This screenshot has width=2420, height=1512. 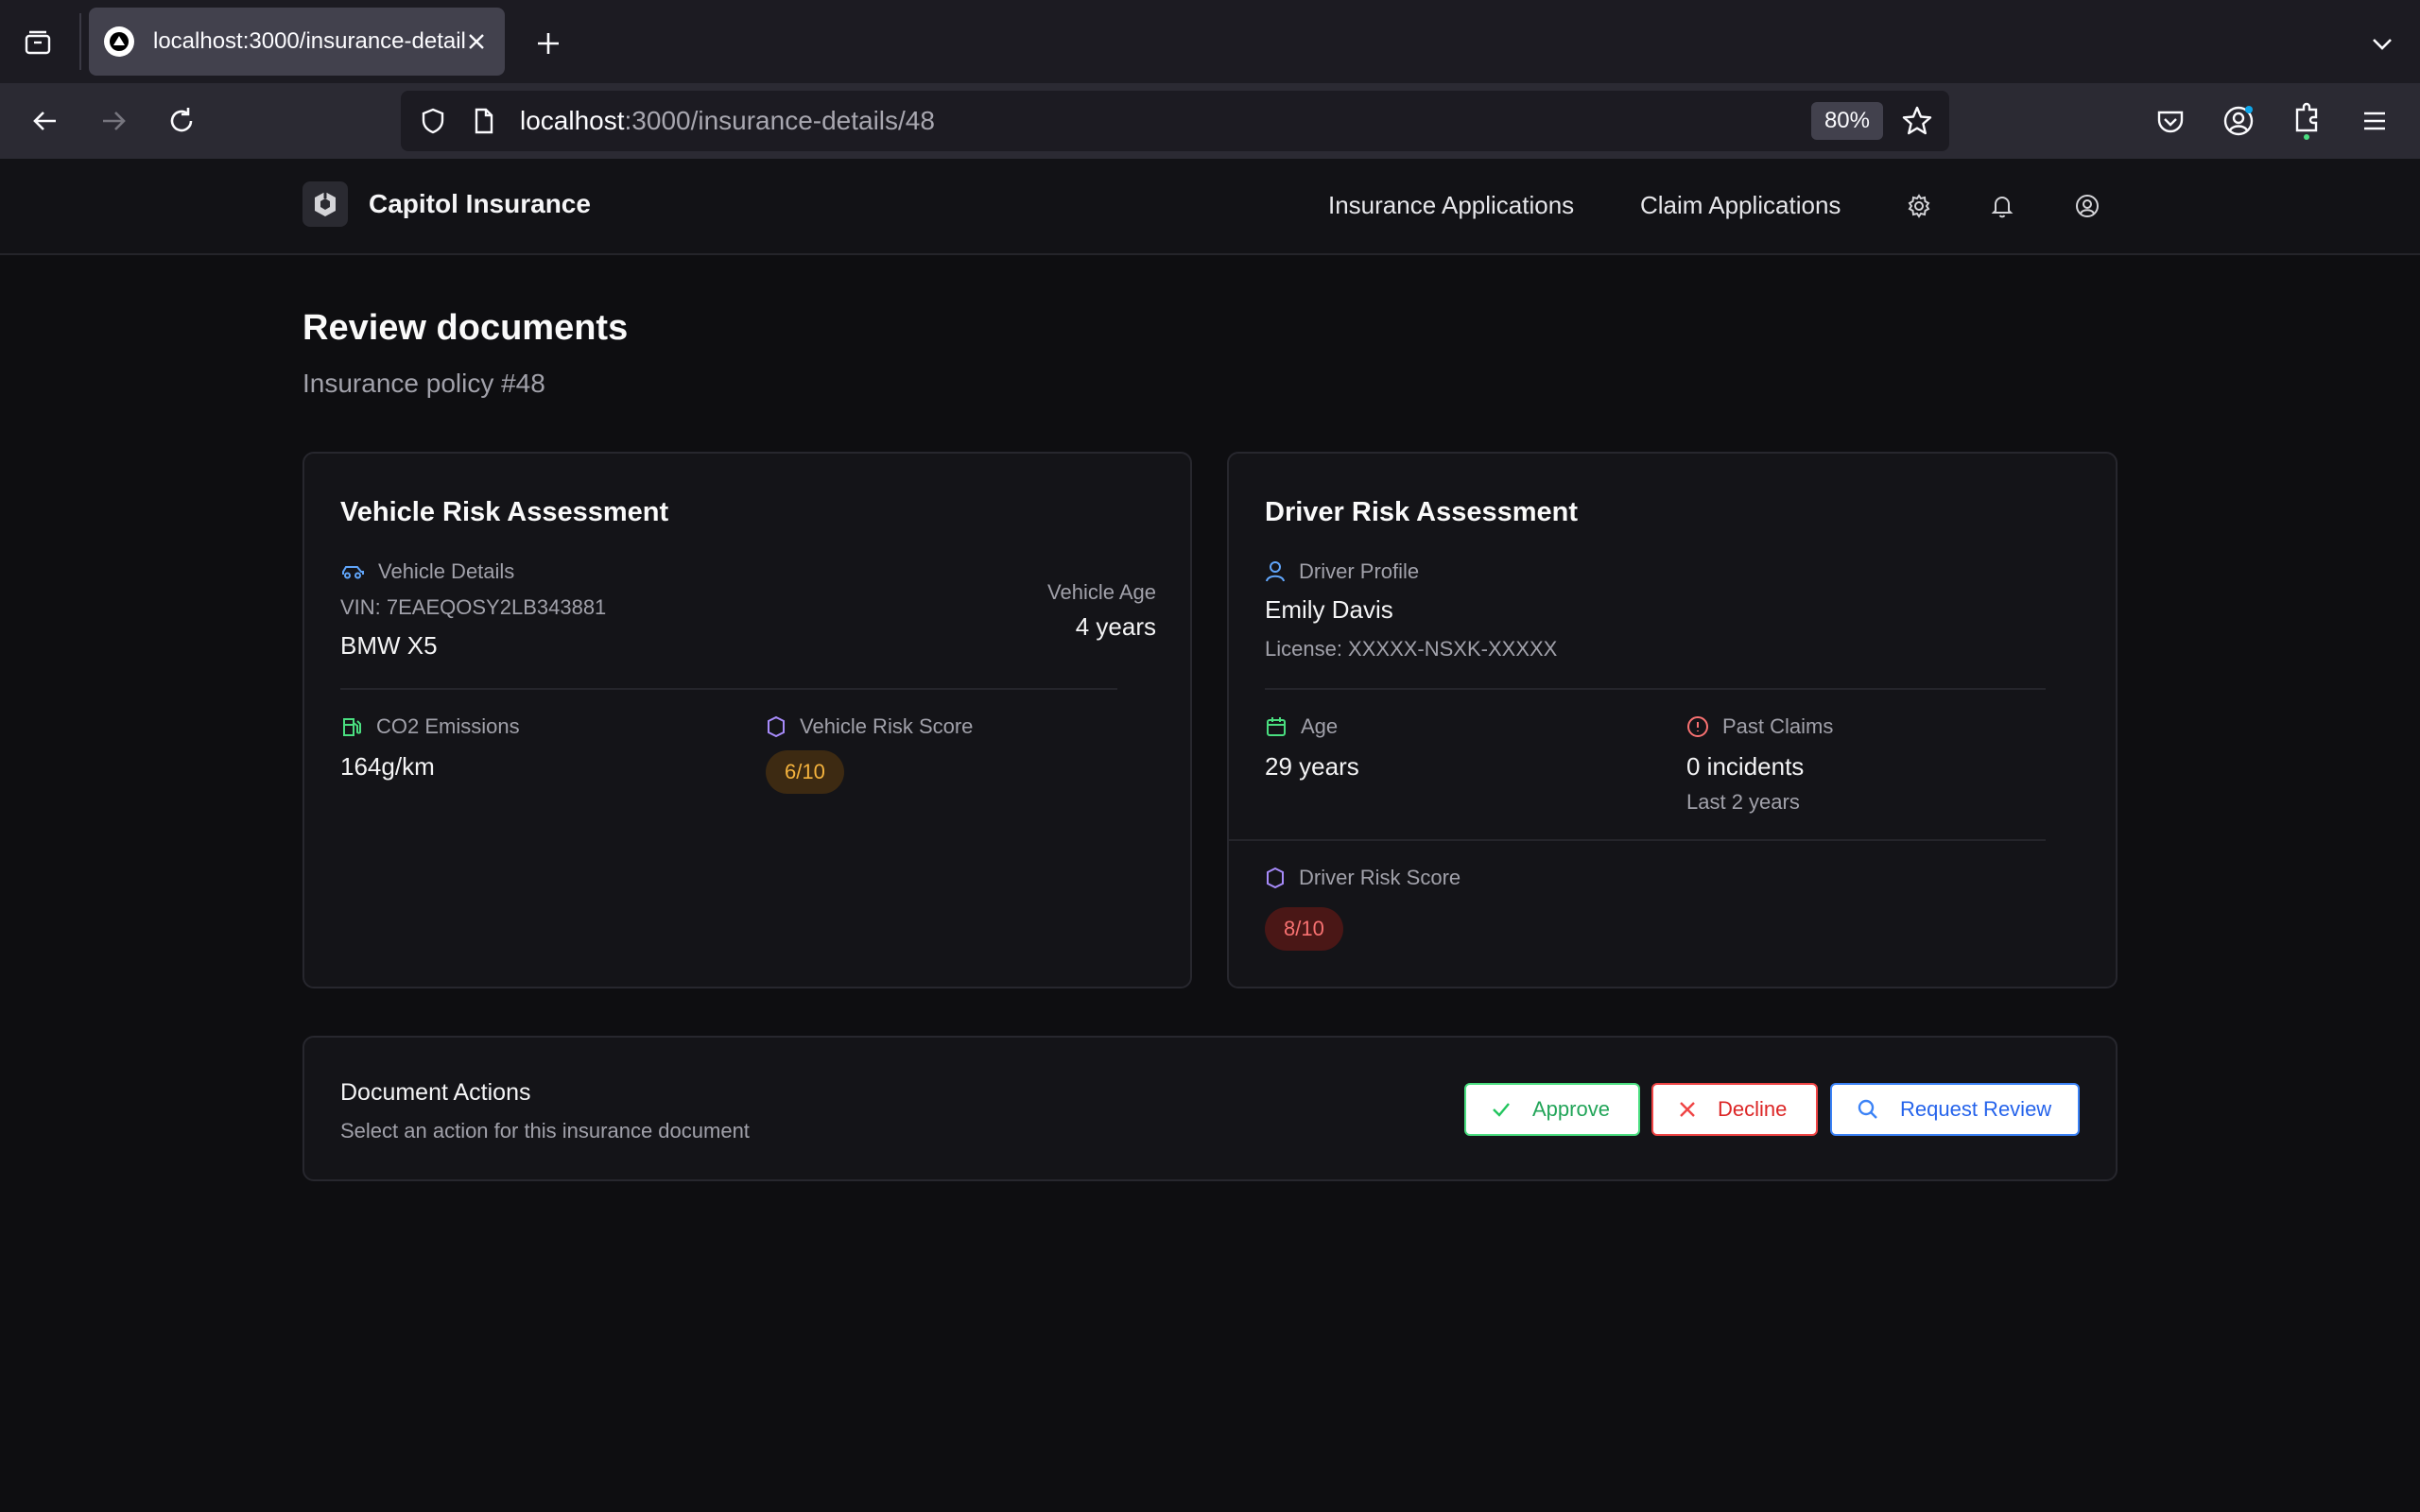 I want to click on brand-name: Capitol Insurance, so click(x=480, y=203).